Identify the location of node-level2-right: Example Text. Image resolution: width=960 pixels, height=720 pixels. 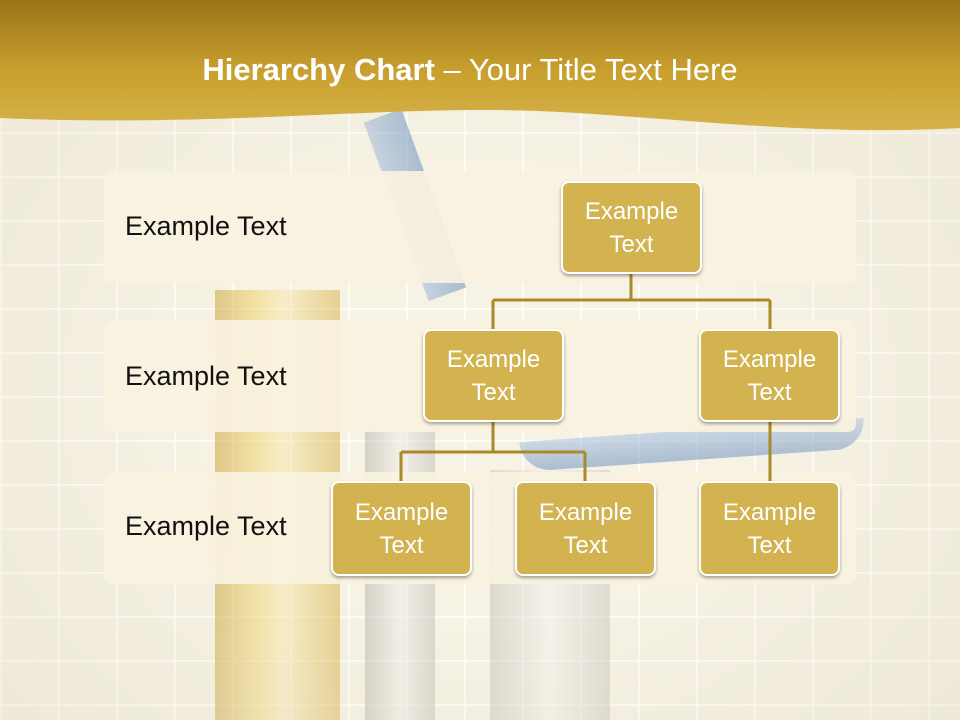
(769, 375).